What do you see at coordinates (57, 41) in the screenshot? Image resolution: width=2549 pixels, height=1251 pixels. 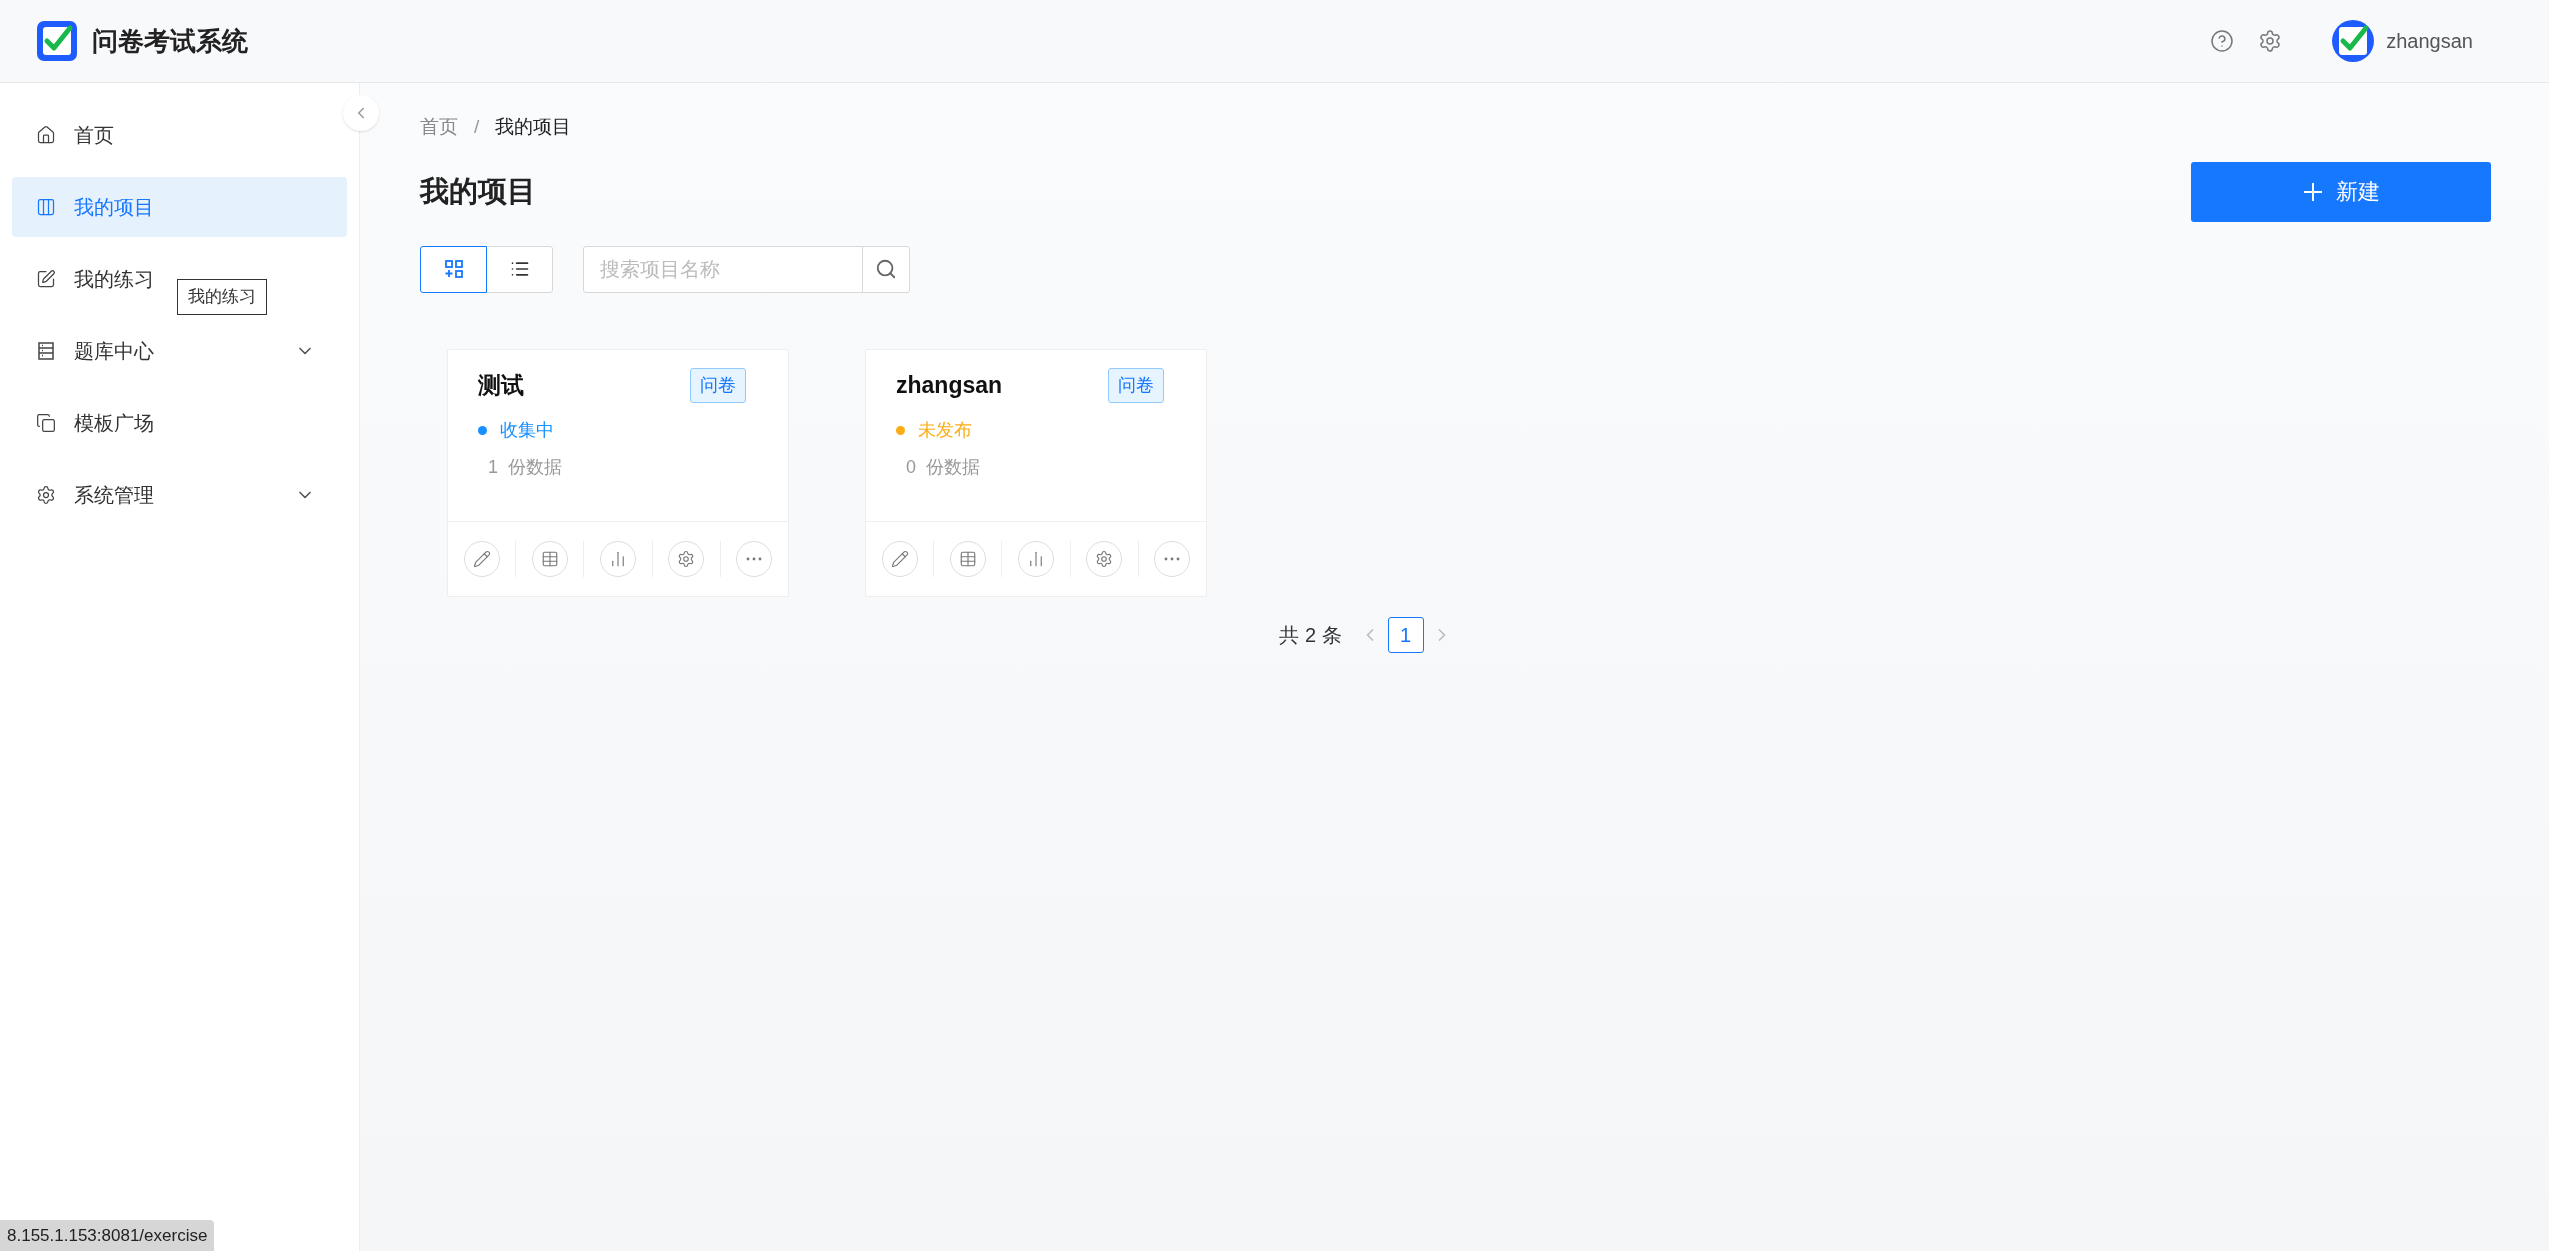 I see `logo-icon` at bounding box center [57, 41].